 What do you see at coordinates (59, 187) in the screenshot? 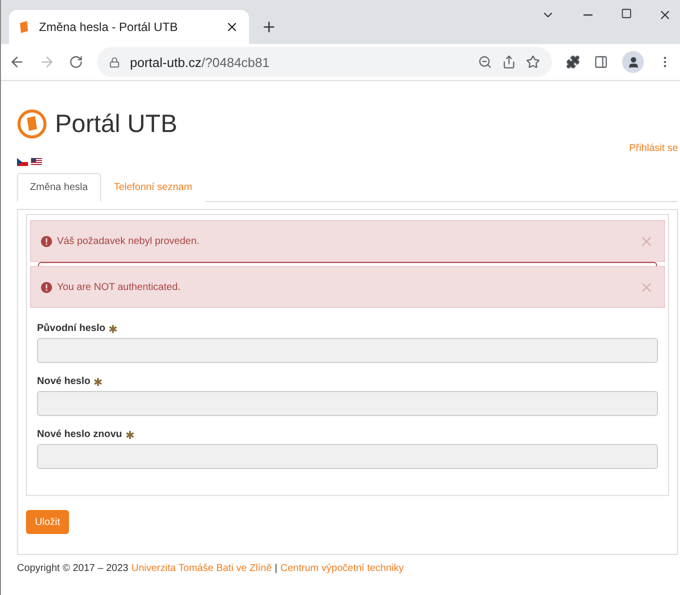
I see `tab: Změna hesla` at bounding box center [59, 187].